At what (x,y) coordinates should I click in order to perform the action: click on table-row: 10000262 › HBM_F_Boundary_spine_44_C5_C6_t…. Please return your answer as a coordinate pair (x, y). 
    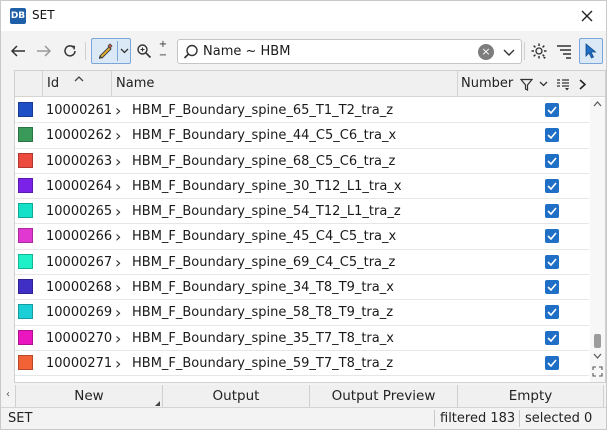
    Looking at the image, I should click on (302, 136).